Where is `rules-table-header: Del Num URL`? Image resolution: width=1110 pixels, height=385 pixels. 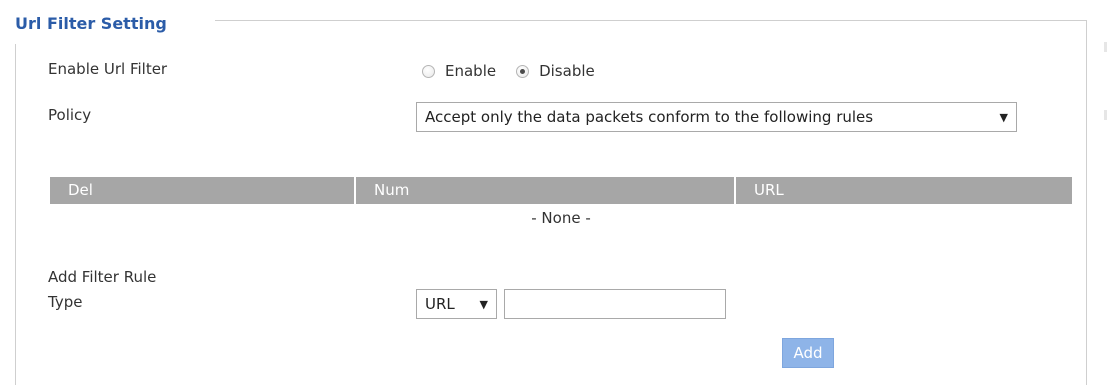
rules-table-header: Del Num URL is located at coordinates (561, 190).